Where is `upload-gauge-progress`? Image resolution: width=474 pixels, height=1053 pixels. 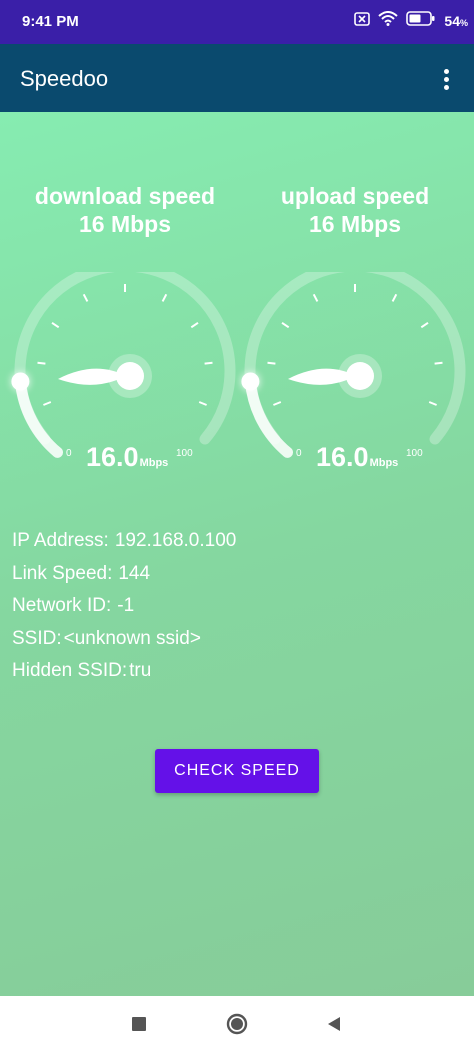
upload-gauge-progress is located at coordinates (268, 417).